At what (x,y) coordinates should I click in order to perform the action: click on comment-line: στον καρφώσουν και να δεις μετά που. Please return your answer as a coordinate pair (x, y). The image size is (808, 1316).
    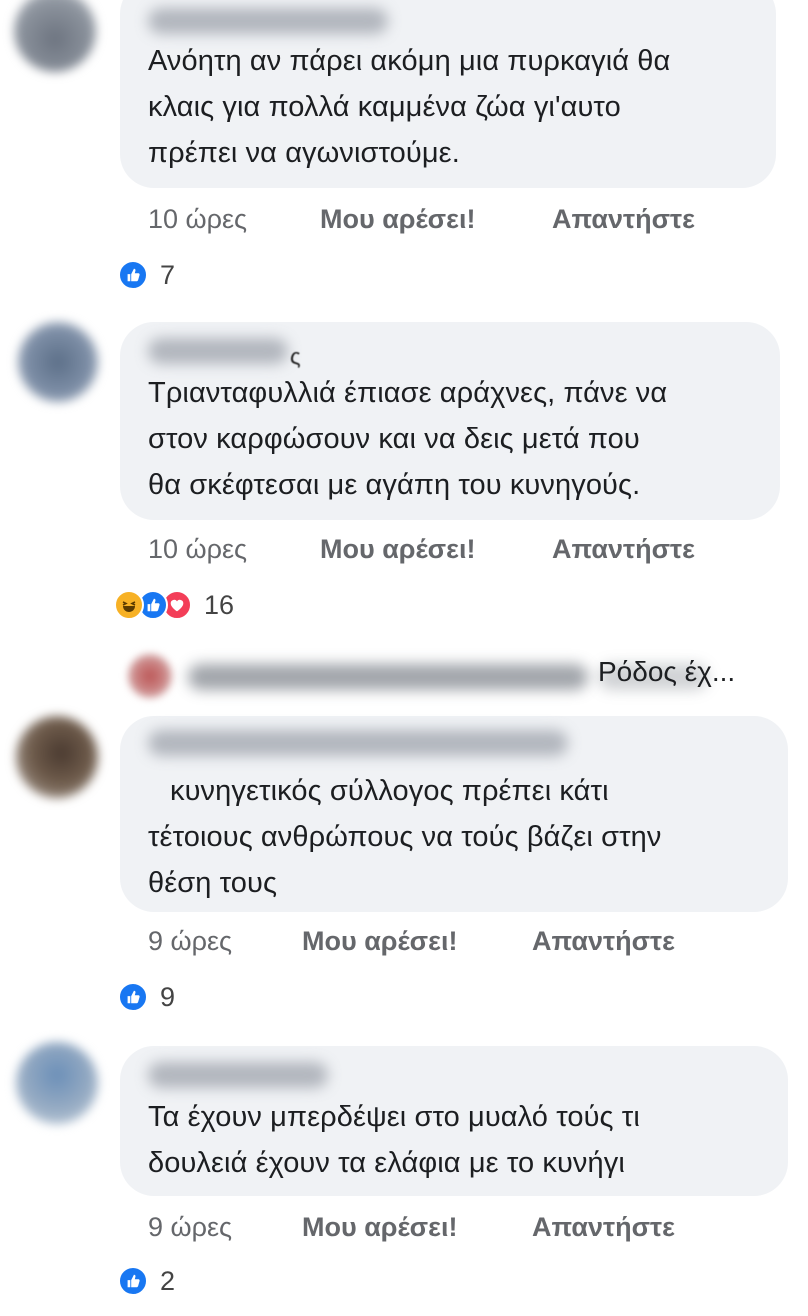
    Looking at the image, I should click on (394, 439).